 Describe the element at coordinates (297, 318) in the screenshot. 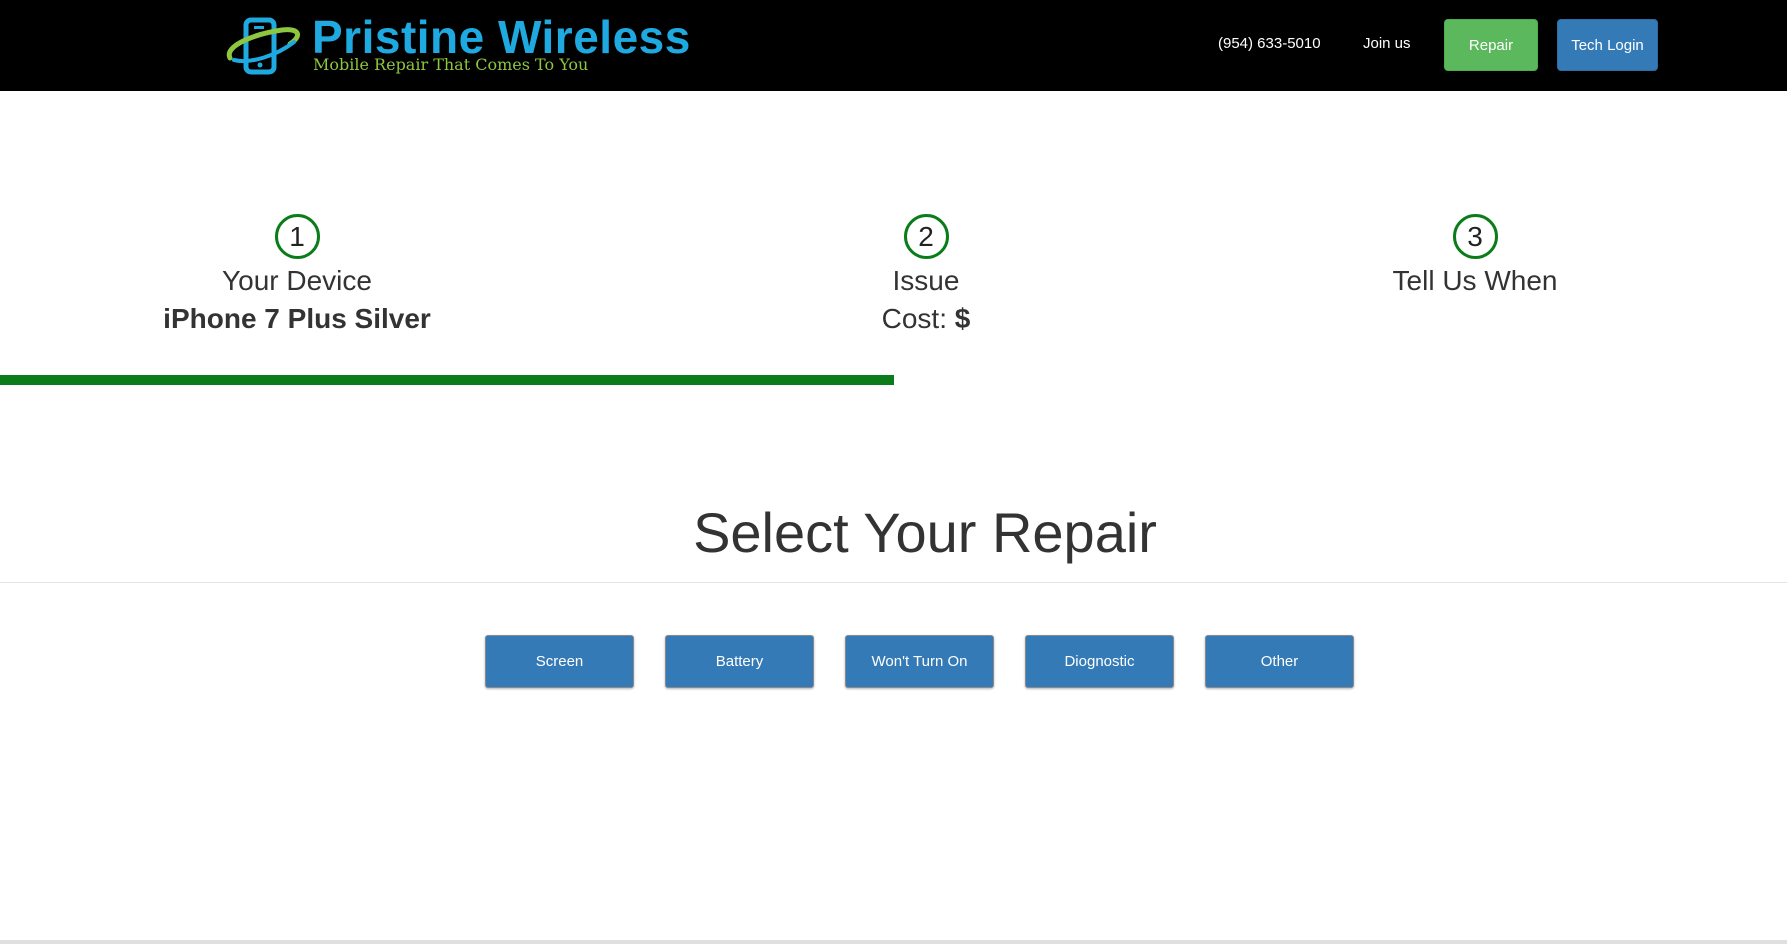

I see `selected-device: iPhone 7 Plus Silver` at that location.